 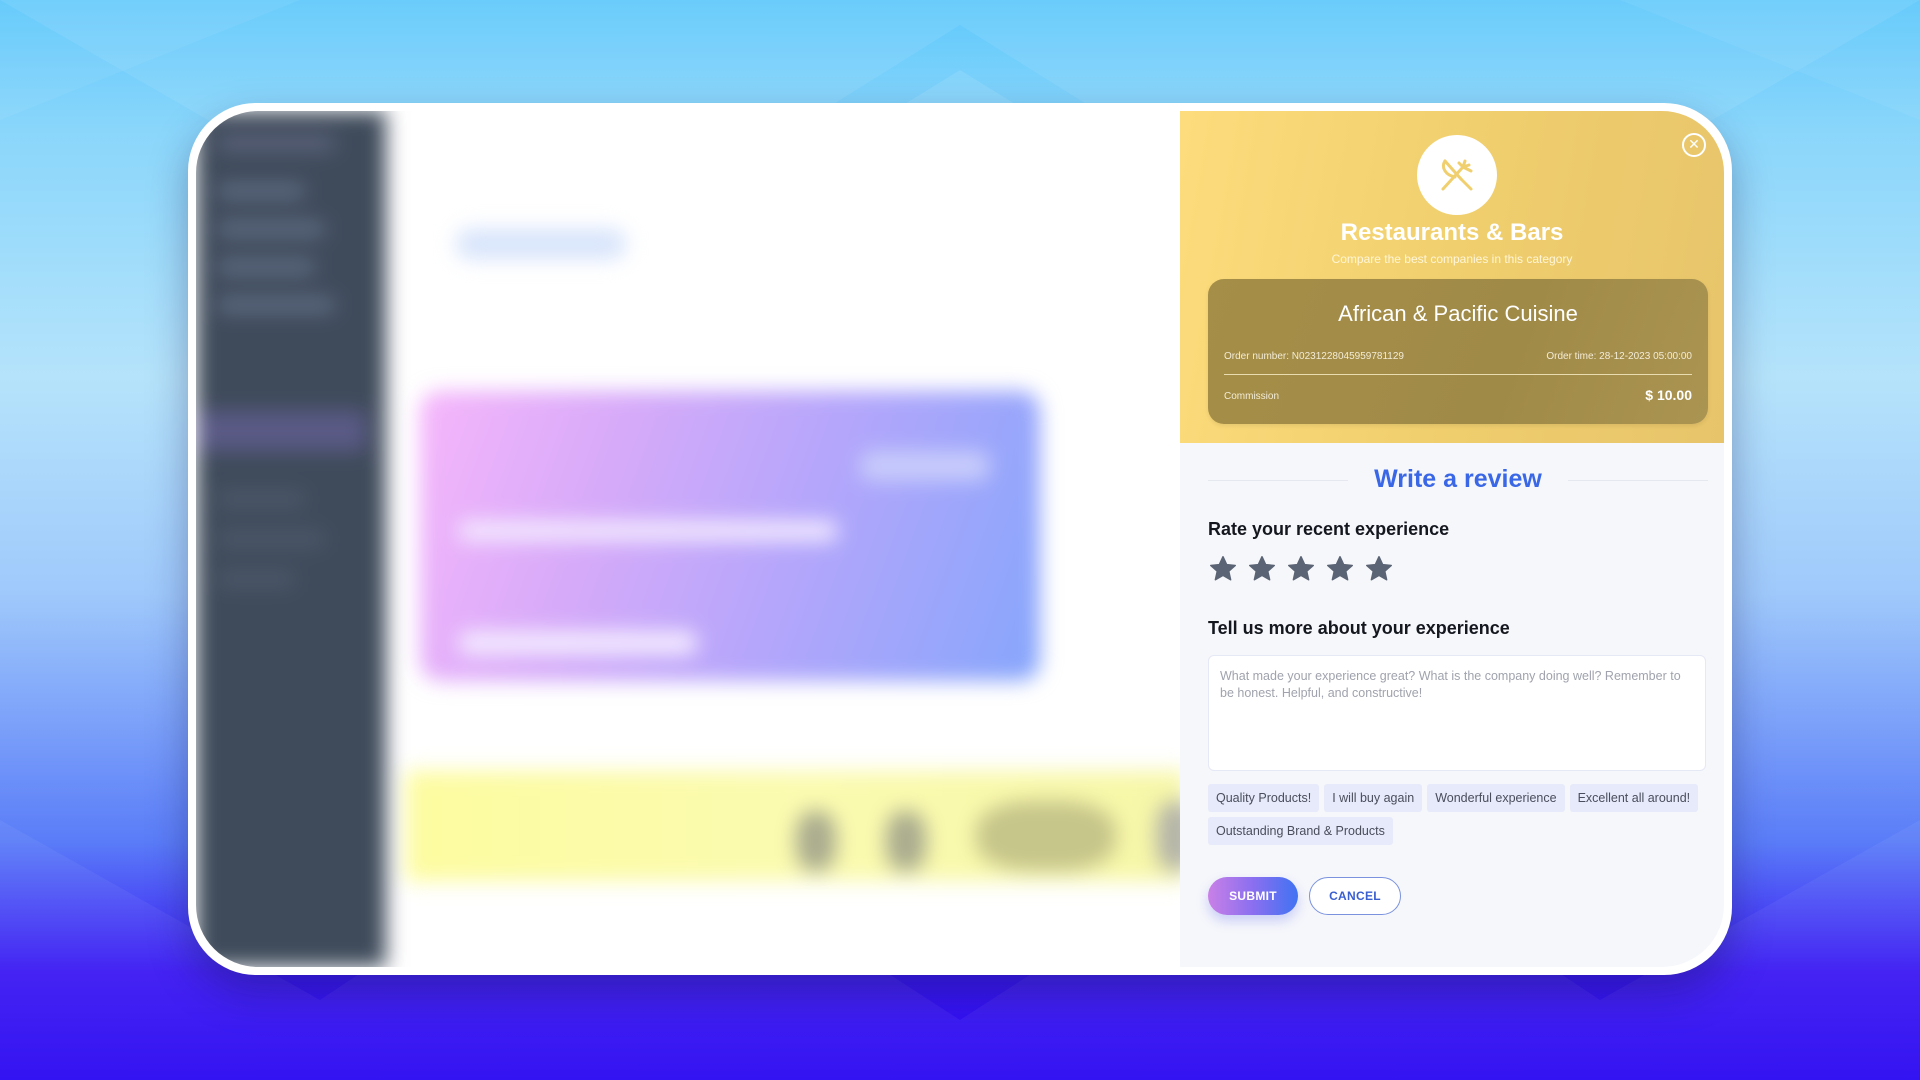 What do you see at coordinates (541, 244) in the screenshot?
I see `page-title-placeholder` at bounding box center [541, 244].